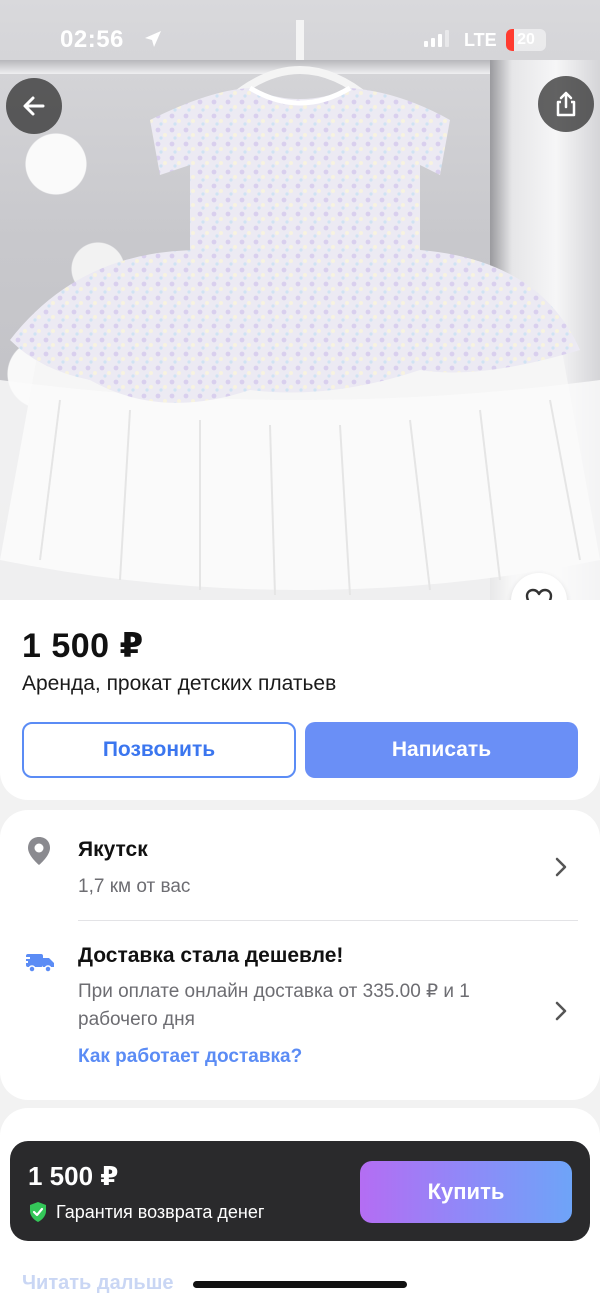 This screenshot has height=1300, width=600. I want to click on buy-button: Купить, so click(466, 1192).